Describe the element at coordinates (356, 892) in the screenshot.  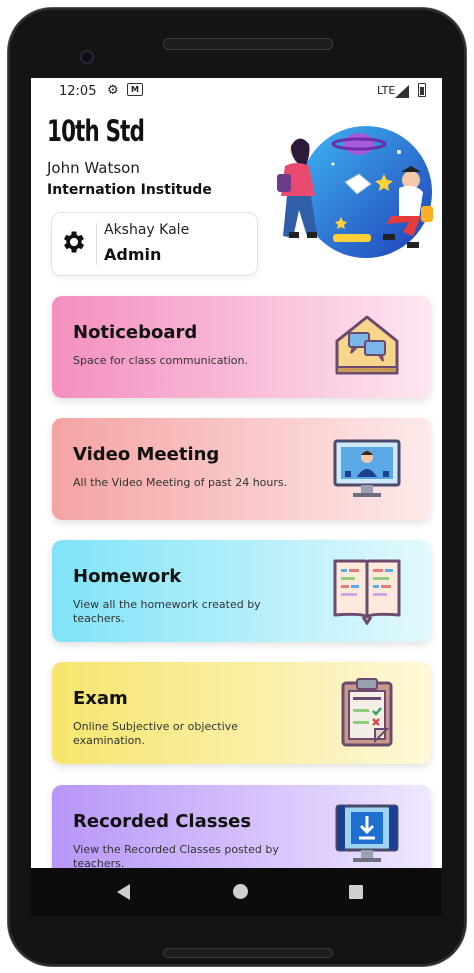
I see `recents-icon` at that location.